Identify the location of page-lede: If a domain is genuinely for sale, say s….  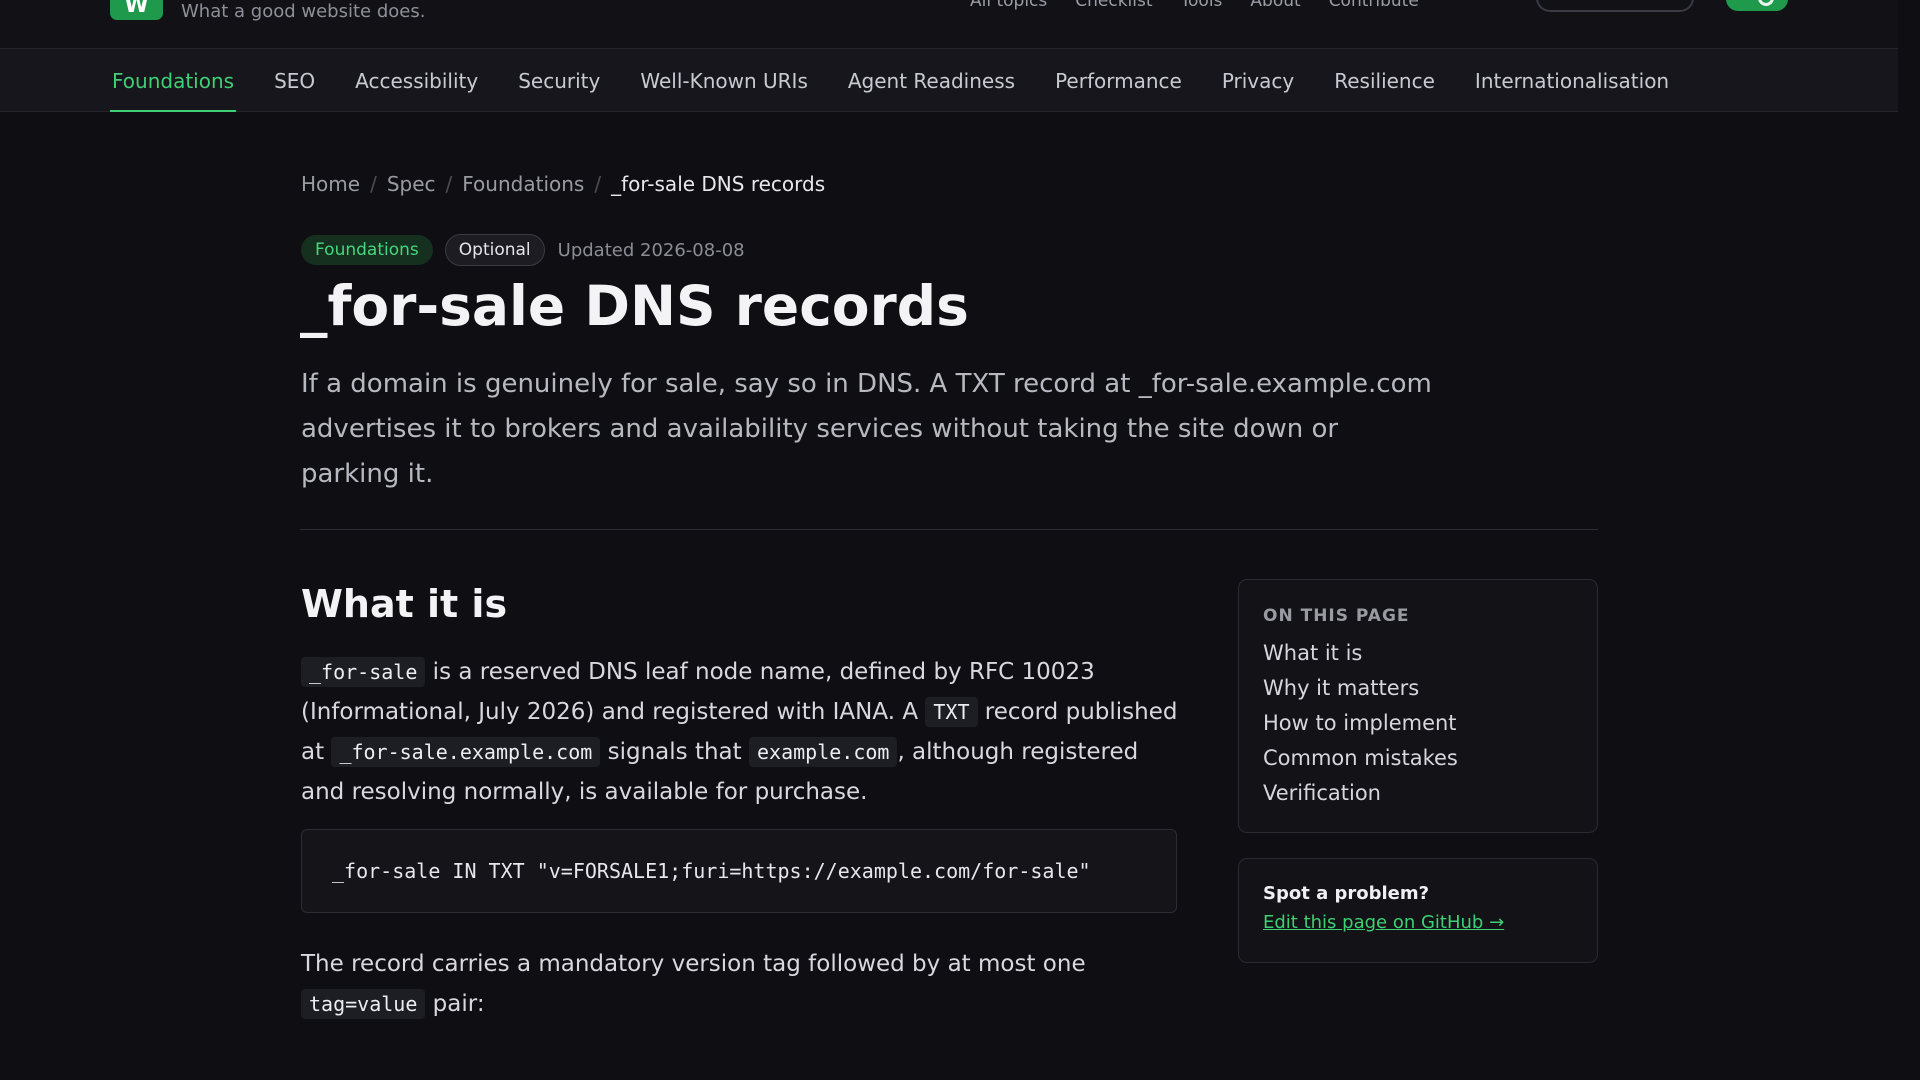
(866, 429).